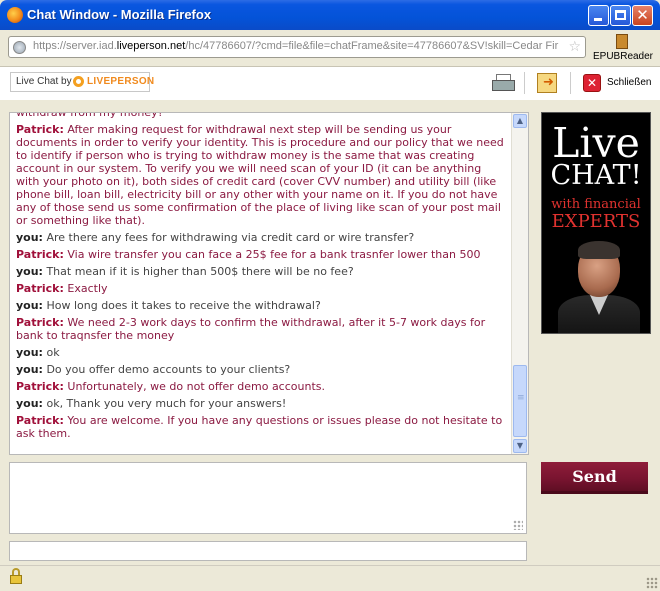 This screenshot has height=591, width=660. I want to click on url-domain: liveperson.net, so click(151, 46).